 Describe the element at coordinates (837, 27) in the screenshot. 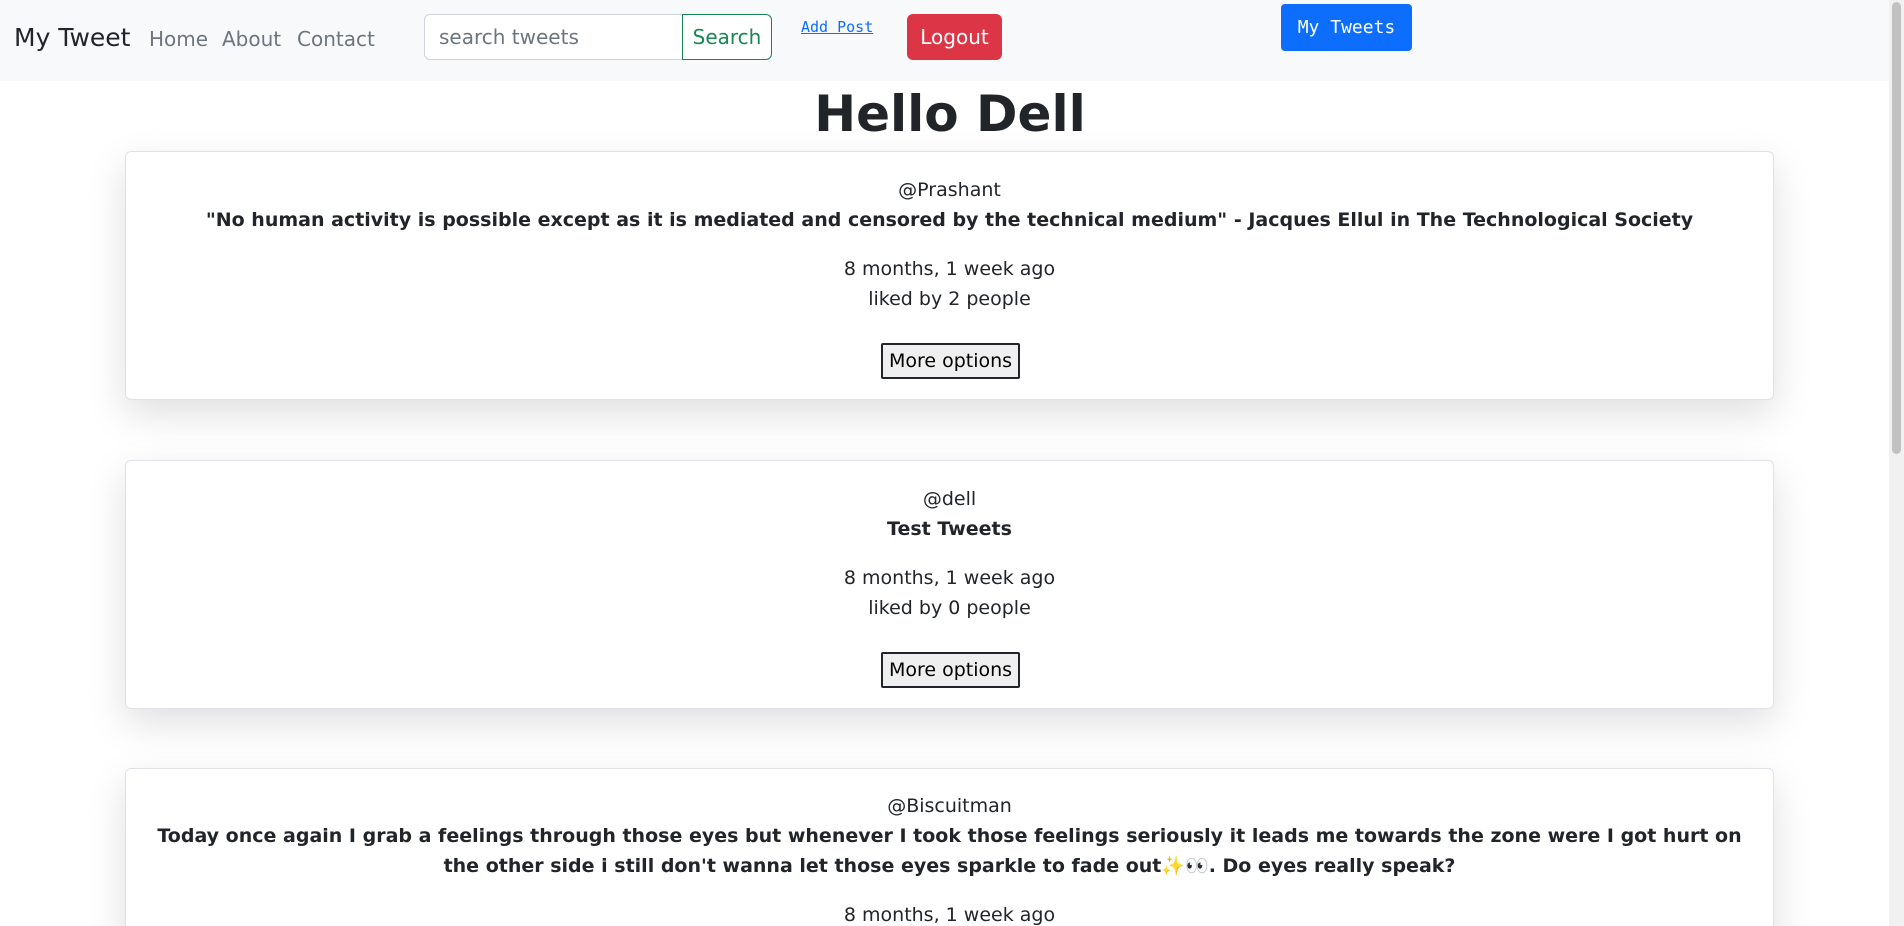

I see `add-post-link: Add Post` at that location.